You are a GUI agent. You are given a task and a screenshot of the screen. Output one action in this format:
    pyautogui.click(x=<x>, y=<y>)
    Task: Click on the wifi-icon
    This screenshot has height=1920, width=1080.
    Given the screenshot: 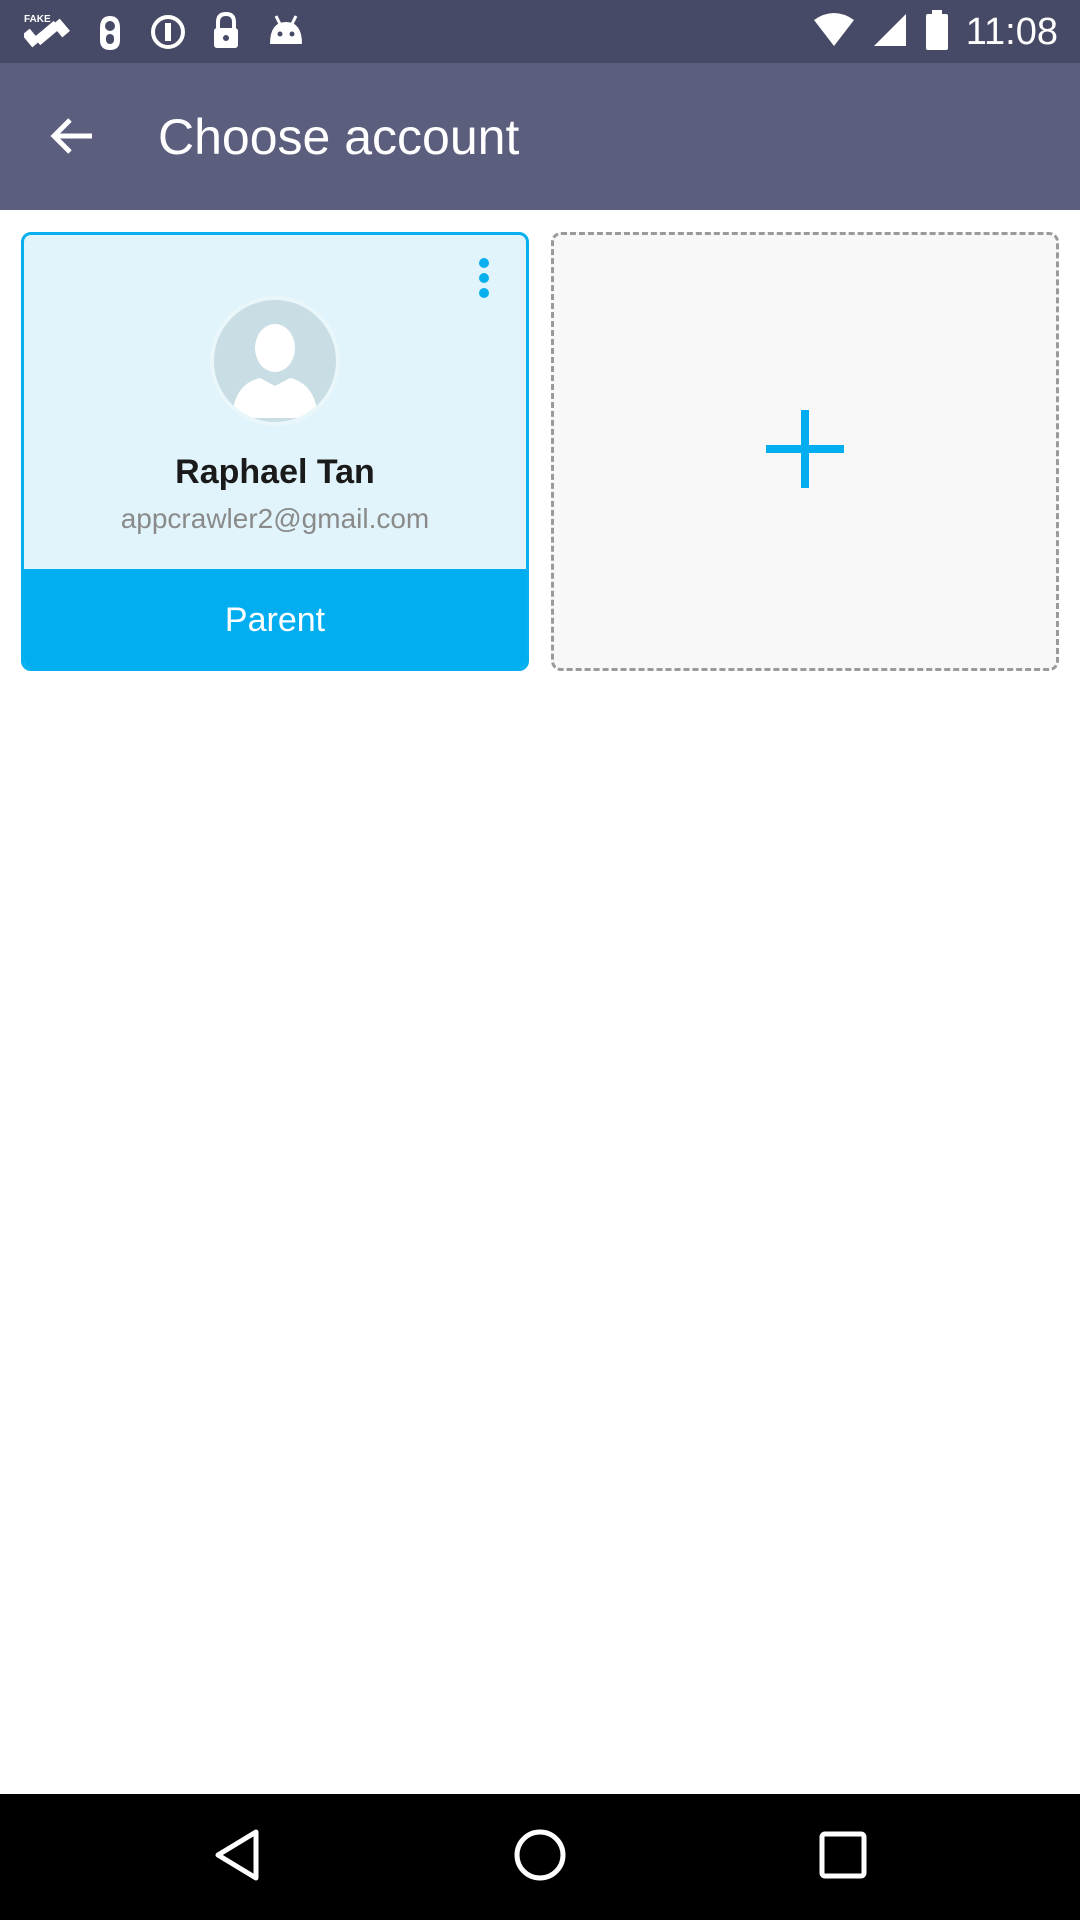 What is the action you would take?
    pyautogui.click(x=833, y=32)
    